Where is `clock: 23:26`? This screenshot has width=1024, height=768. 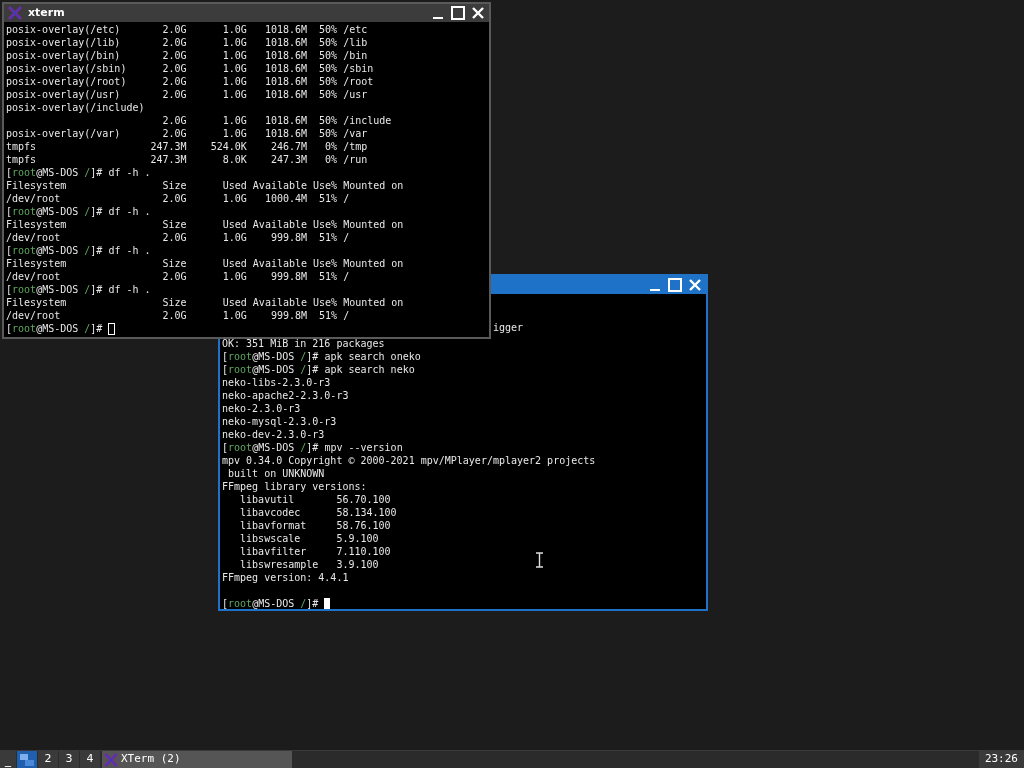 clock: 23:26 is located at coordinates (1001, 759).